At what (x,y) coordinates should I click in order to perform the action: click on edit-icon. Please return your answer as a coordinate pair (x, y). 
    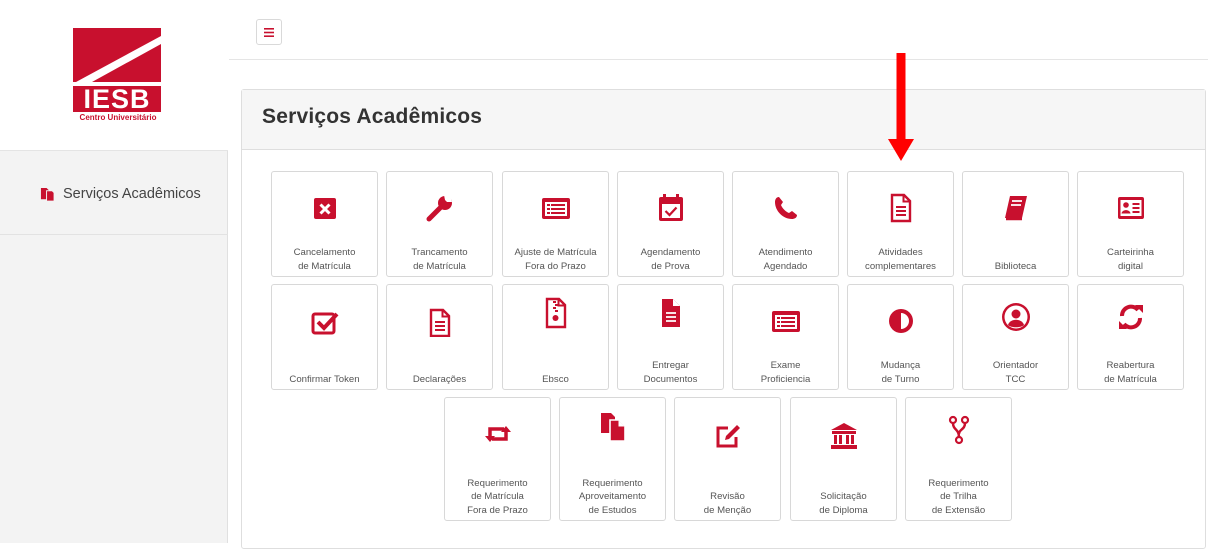
    Looking at the image, I should click on (728, 436).